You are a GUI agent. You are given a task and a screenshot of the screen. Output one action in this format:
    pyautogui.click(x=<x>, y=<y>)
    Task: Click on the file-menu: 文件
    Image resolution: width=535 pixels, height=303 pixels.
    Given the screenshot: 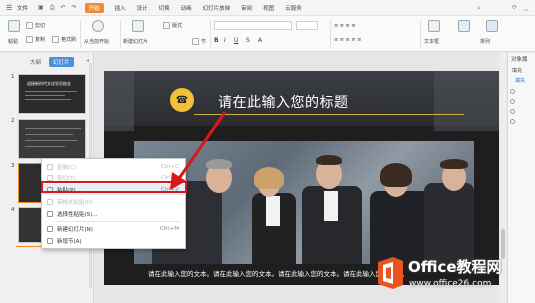 What is the action you would take?
    pyautogui.click(x=22, y=8)
    